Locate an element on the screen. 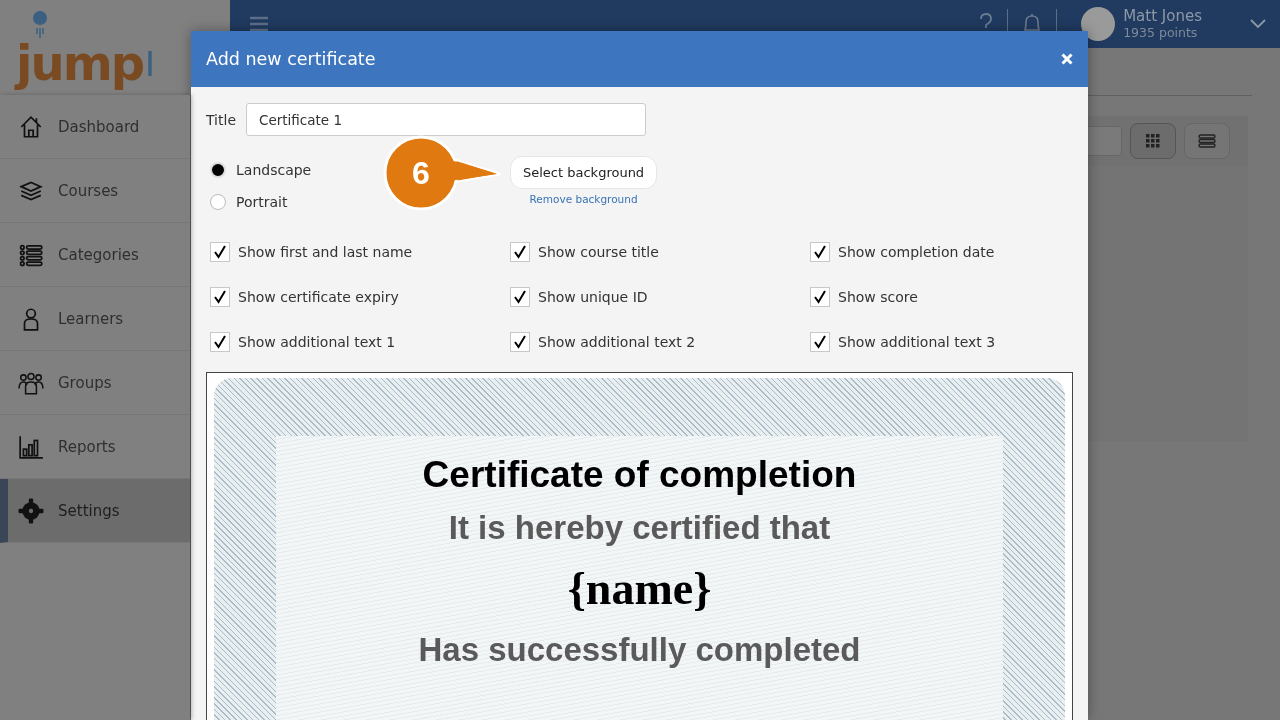  dialog-title: Add new certificate is located at coordinates (291, 59).